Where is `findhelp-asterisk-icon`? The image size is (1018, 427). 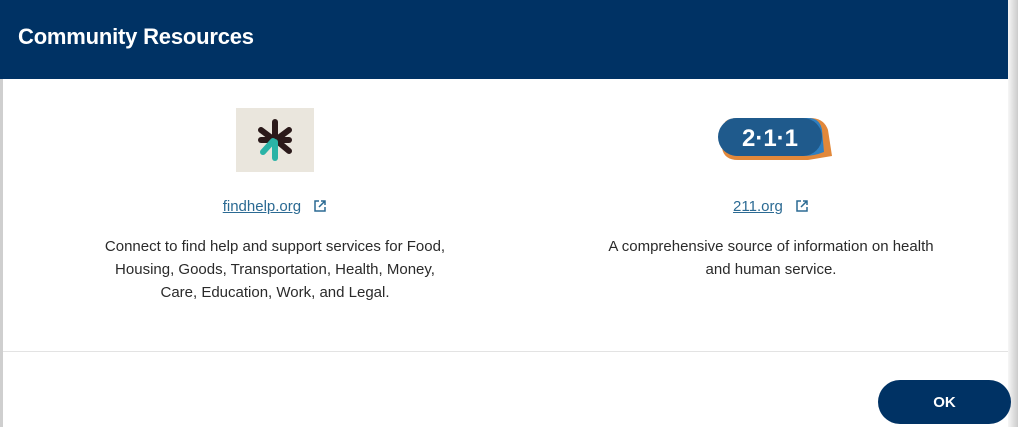 findhelp-asterisk-icon is located at coordinates (275, 140).